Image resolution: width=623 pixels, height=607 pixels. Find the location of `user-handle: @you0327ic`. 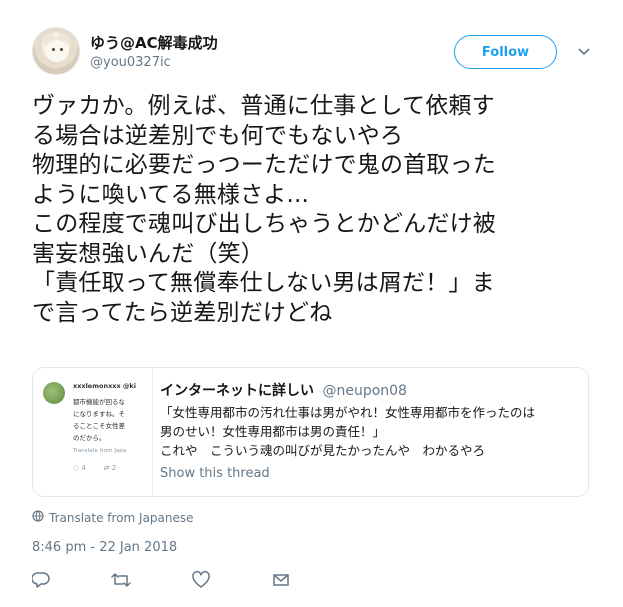

user-handle: @you0327ic is located at coordinates (130, 62).